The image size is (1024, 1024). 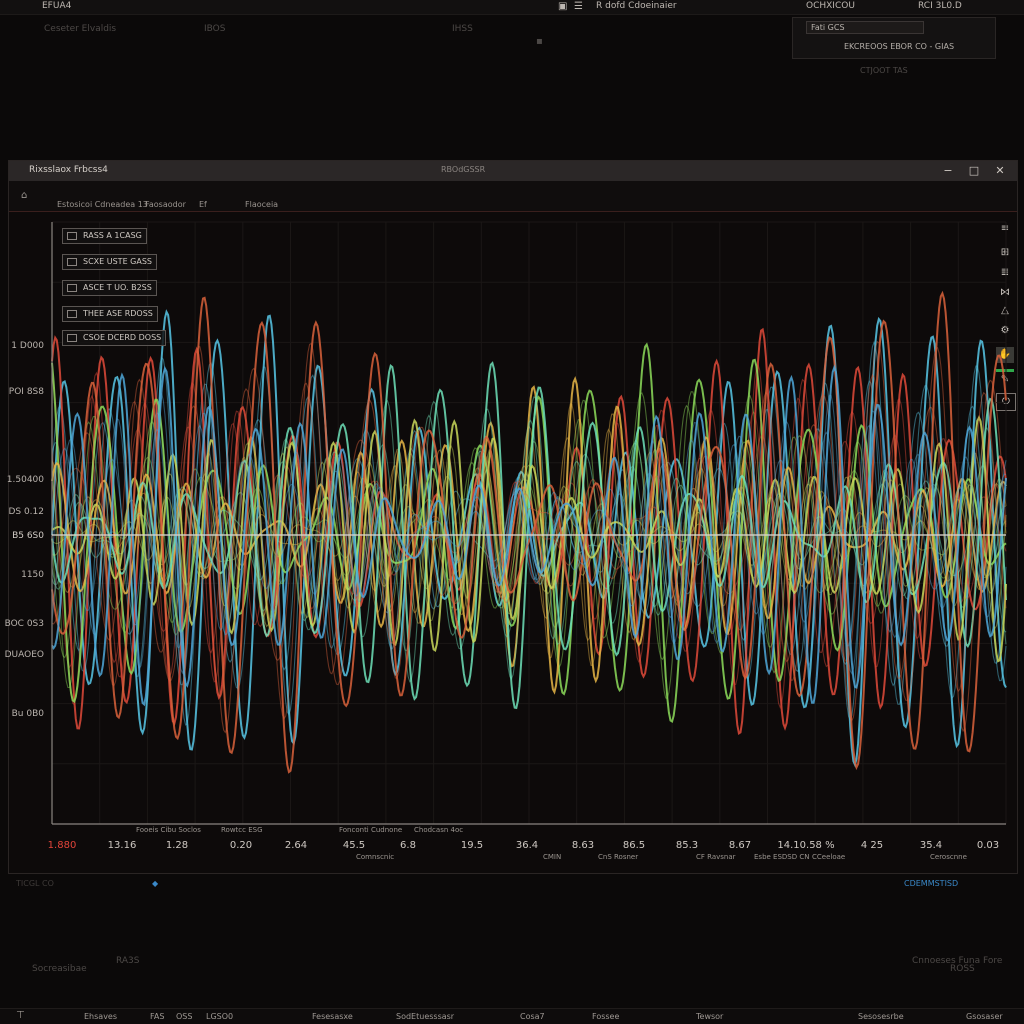 What do you see at coordinates (203, 204) in the screenshot?
I see `toolbar-item: Ef` at bounding box center [203, 204].